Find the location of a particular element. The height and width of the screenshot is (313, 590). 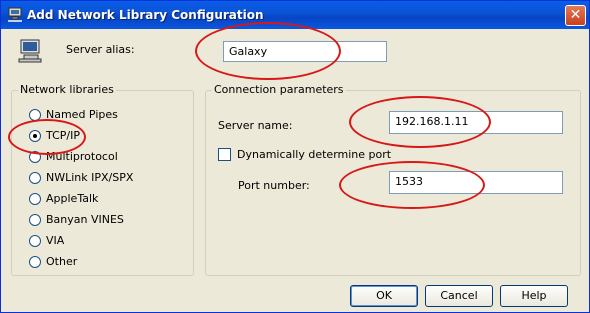

close-icon: ✕ is located at coordinates (575, 15).